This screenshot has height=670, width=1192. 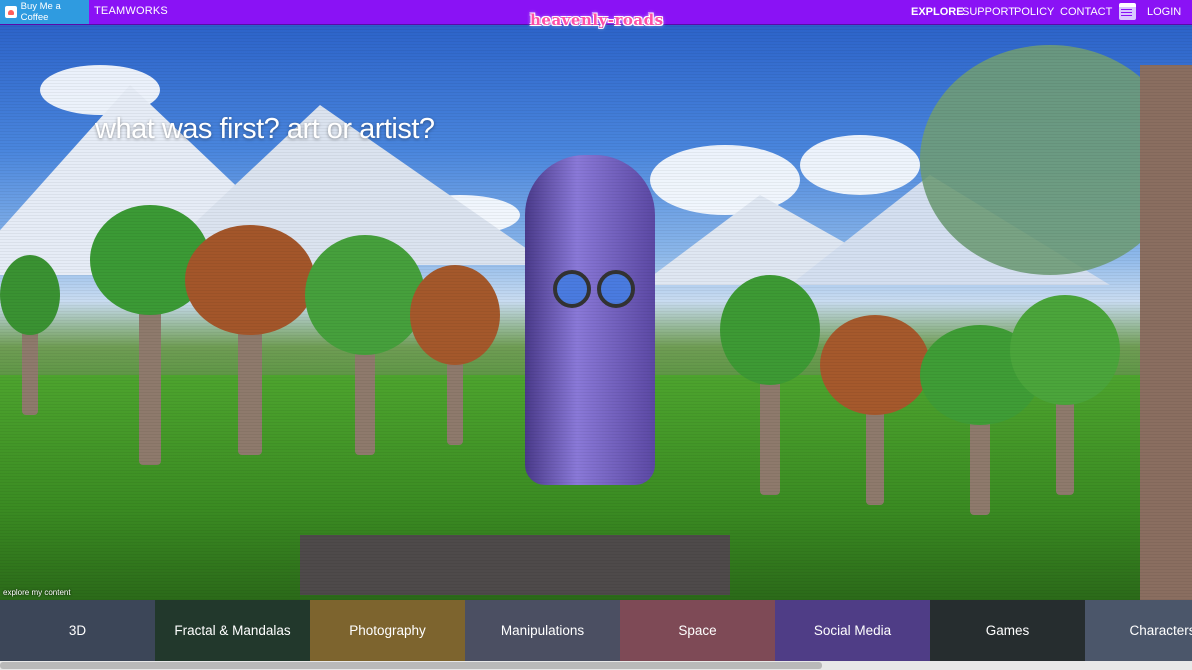 What do you see at coordinates (11, 12) in the screenshot?
I see `coffee-cup-icon` at bounding box center [11, 12].